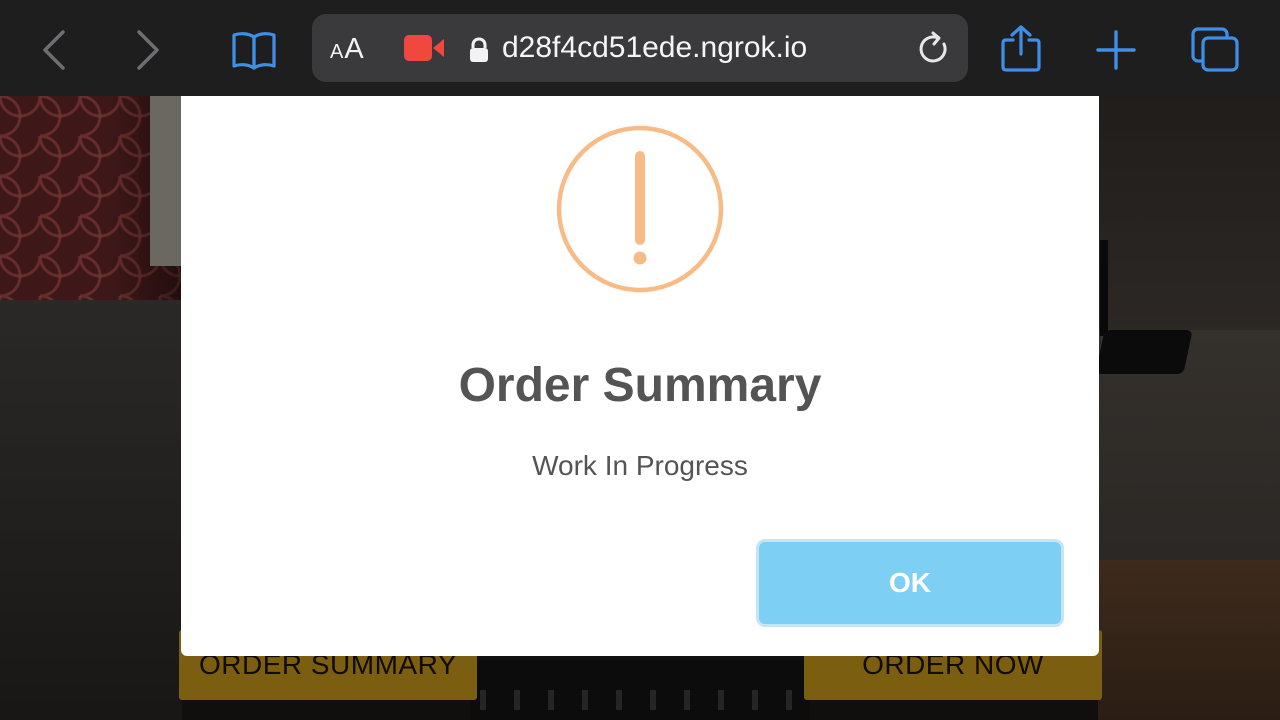 This screenshot has height=720, width=1280. Describe the element at coordinates (654, 48) in the screenshot. I see `url-text: d28f4cd51ede.ngrok.io` at that location.